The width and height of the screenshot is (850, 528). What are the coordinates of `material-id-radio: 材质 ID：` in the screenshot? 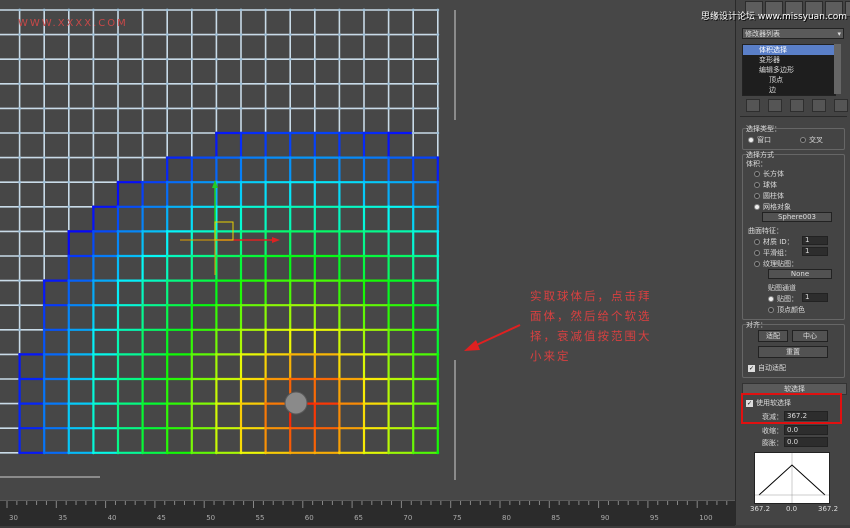 It's located at (774, 242).